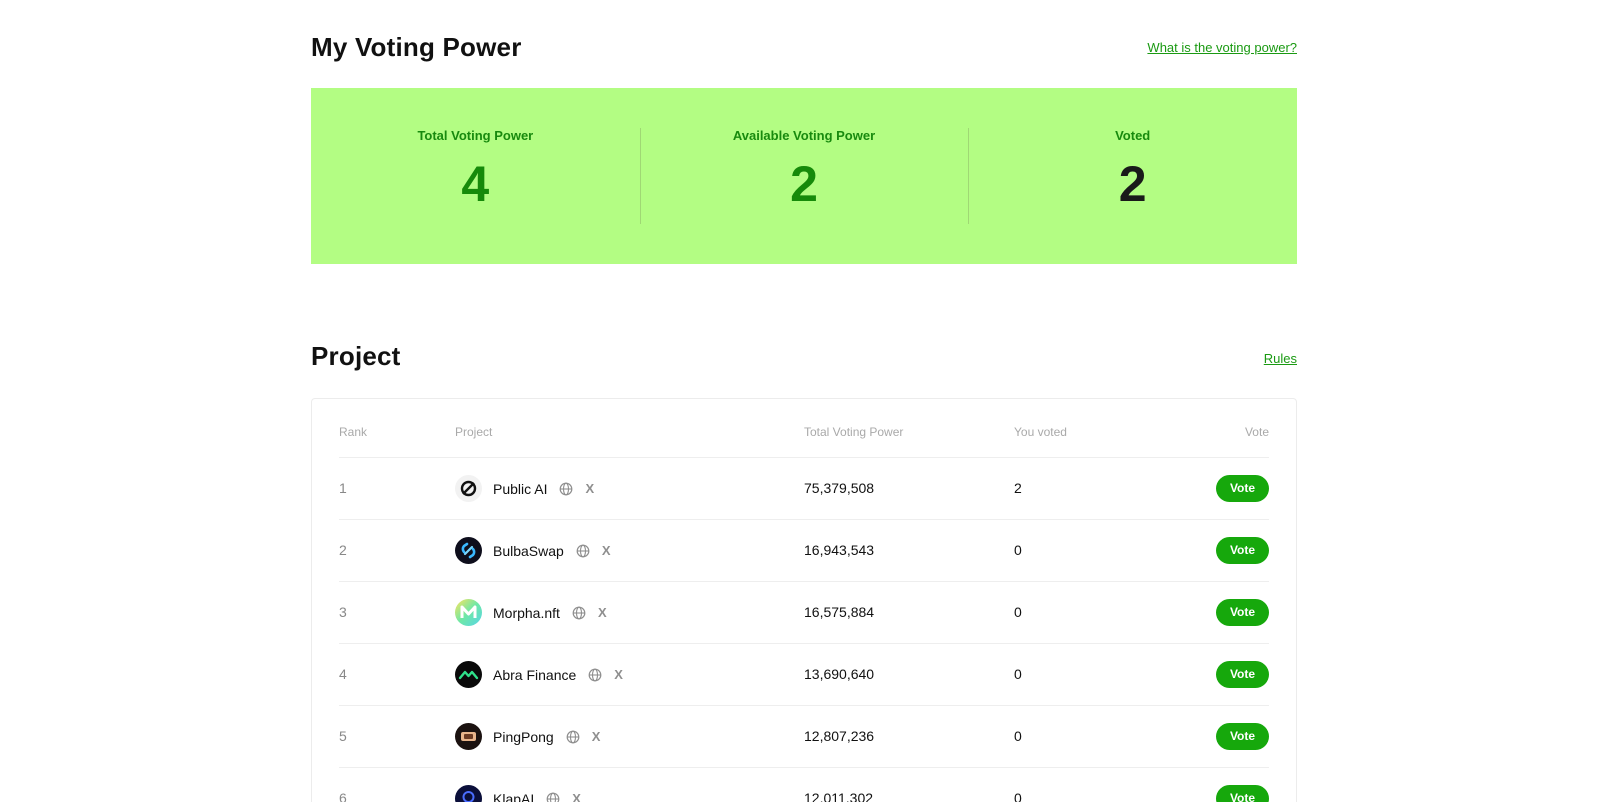 The width and height of the screenshot is (1600, 802). Describe the element at coordinates (468, 612) in the screenshot. I see `morpha-logo` at that location.